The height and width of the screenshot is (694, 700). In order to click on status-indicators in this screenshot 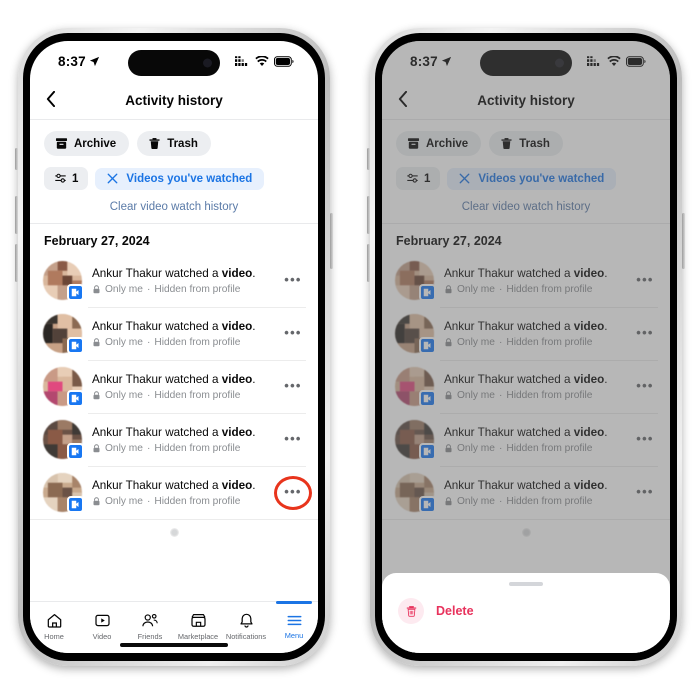, I will do `click(264, 61)`.